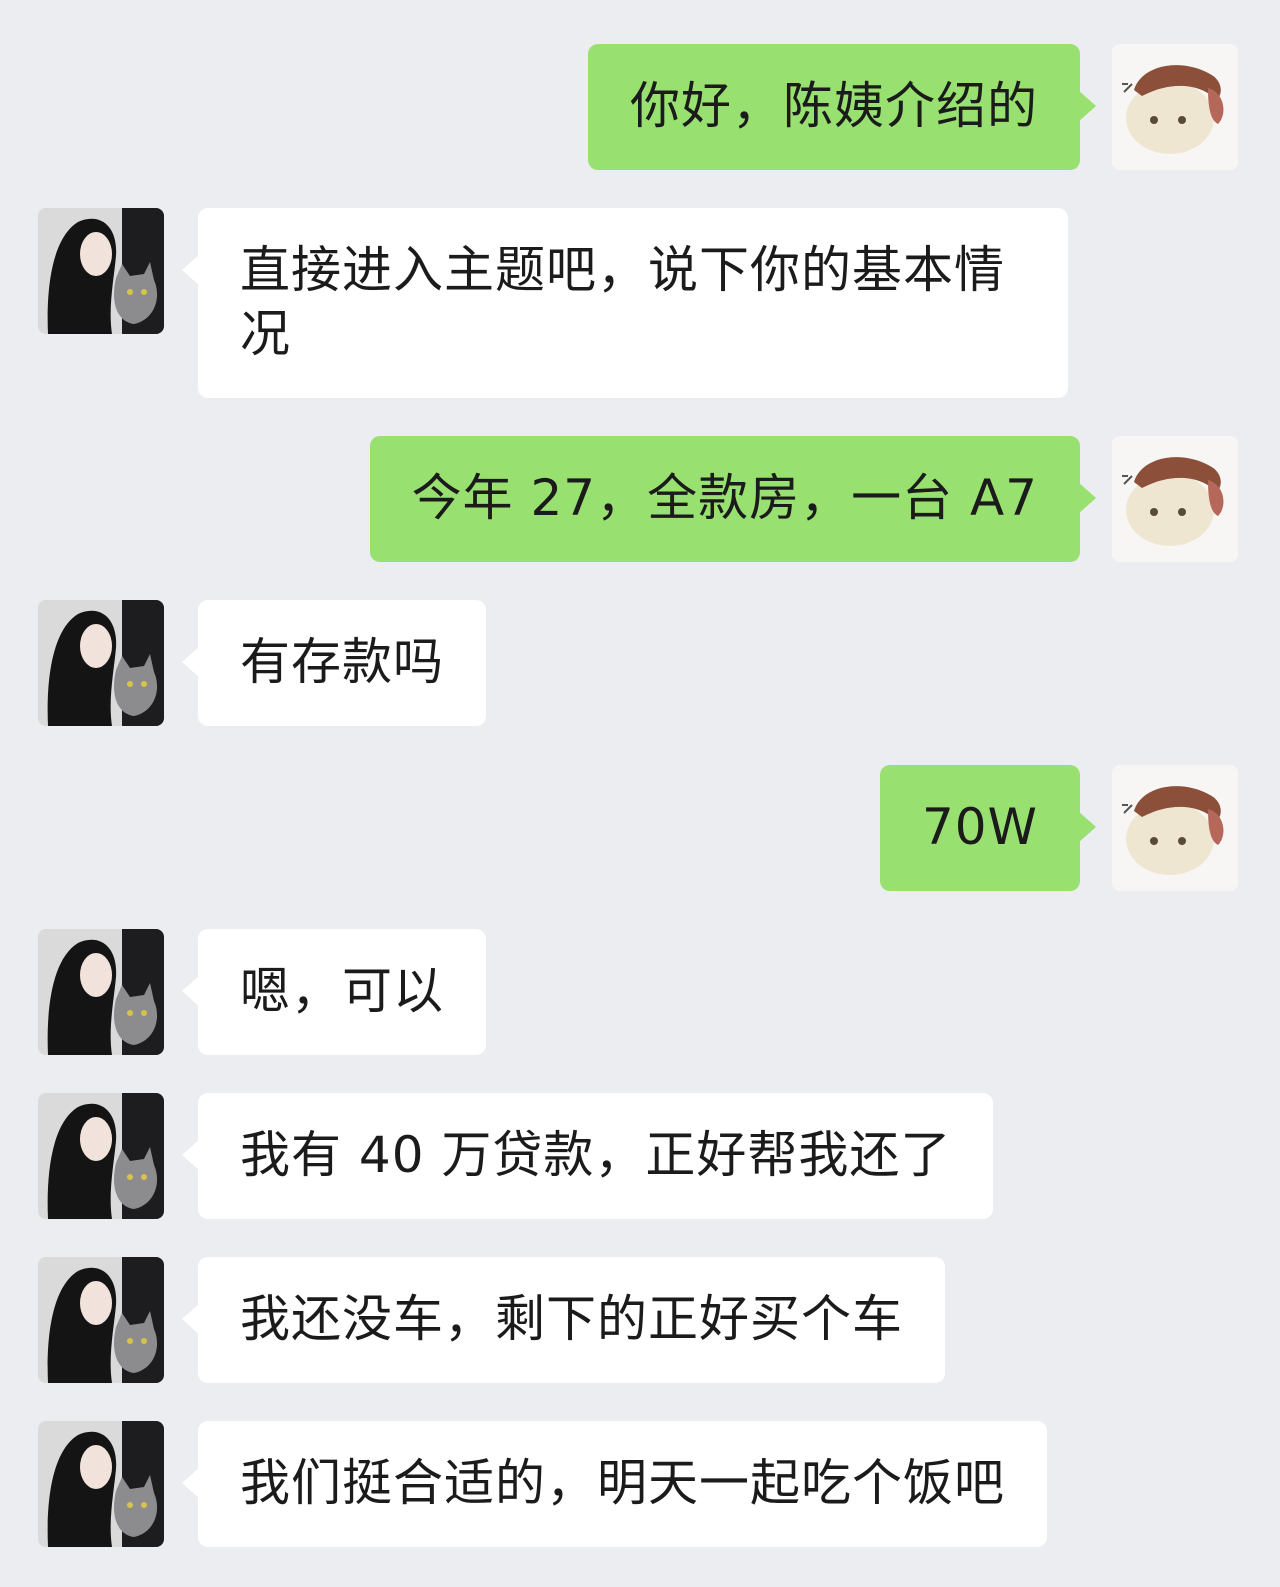 The image size is (1280, 1587). I want to click on message-bubble-received: 我有 40 万贷款，正好帮我还了, so click(587, 1156).